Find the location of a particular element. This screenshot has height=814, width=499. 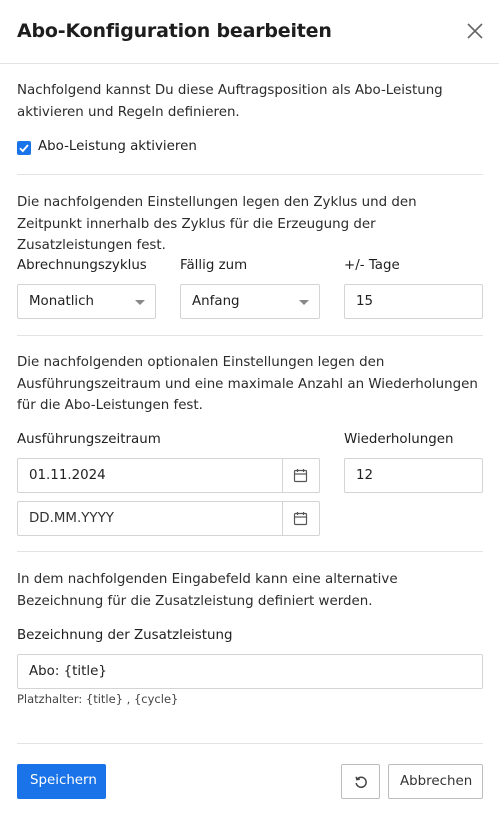

save-button-label: Speichern is located at coordinates (63, 780).